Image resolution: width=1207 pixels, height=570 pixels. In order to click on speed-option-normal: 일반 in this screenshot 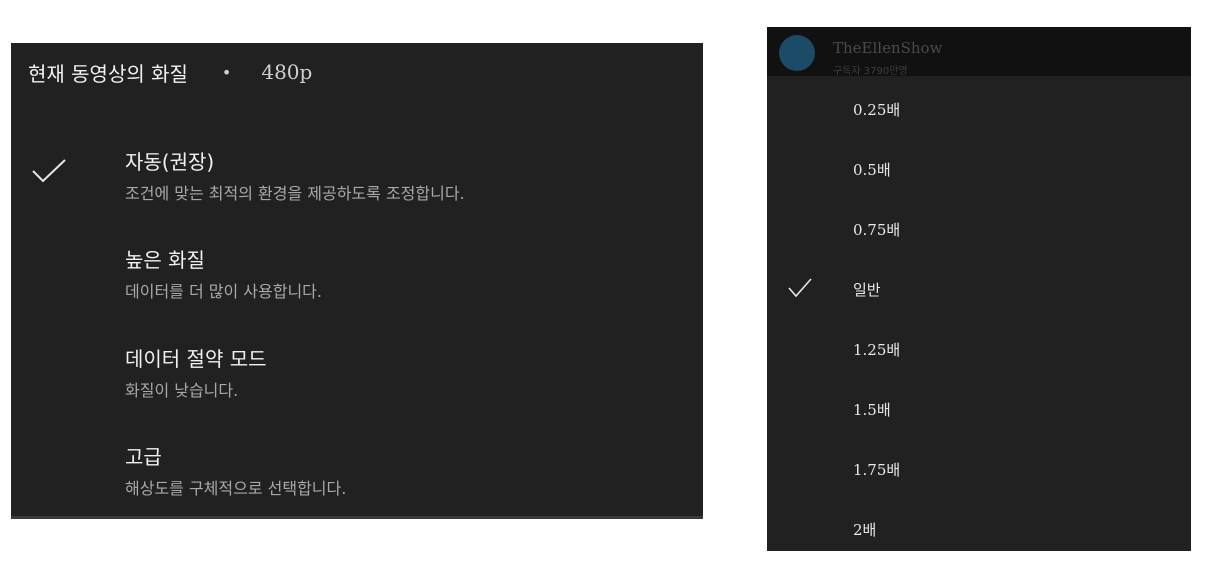, I will do `click(979, 289)`.